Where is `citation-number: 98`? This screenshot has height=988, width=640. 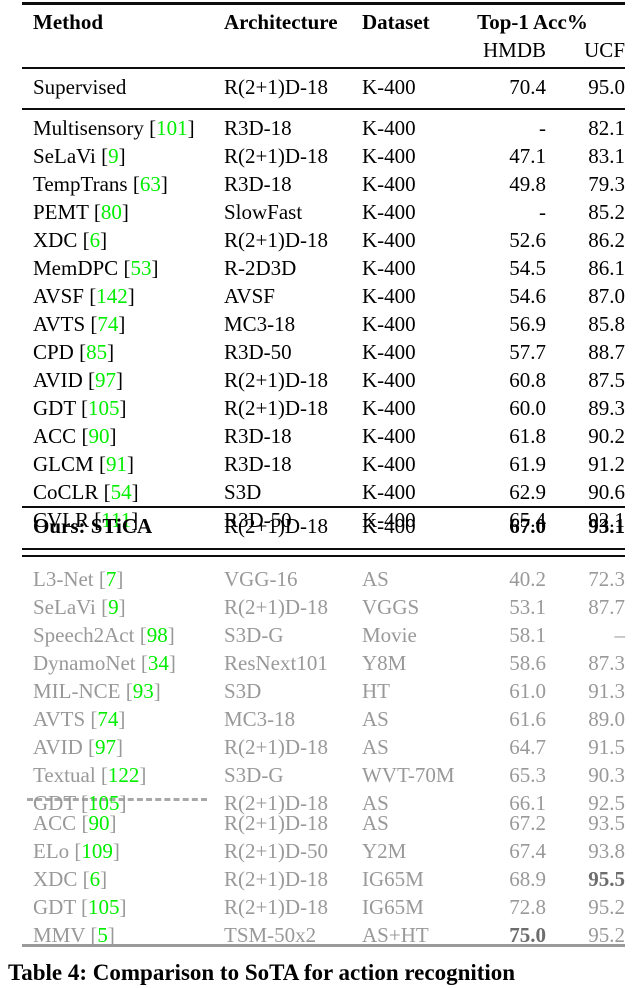 citation-number: 98 is located at coordinates (157, 635).